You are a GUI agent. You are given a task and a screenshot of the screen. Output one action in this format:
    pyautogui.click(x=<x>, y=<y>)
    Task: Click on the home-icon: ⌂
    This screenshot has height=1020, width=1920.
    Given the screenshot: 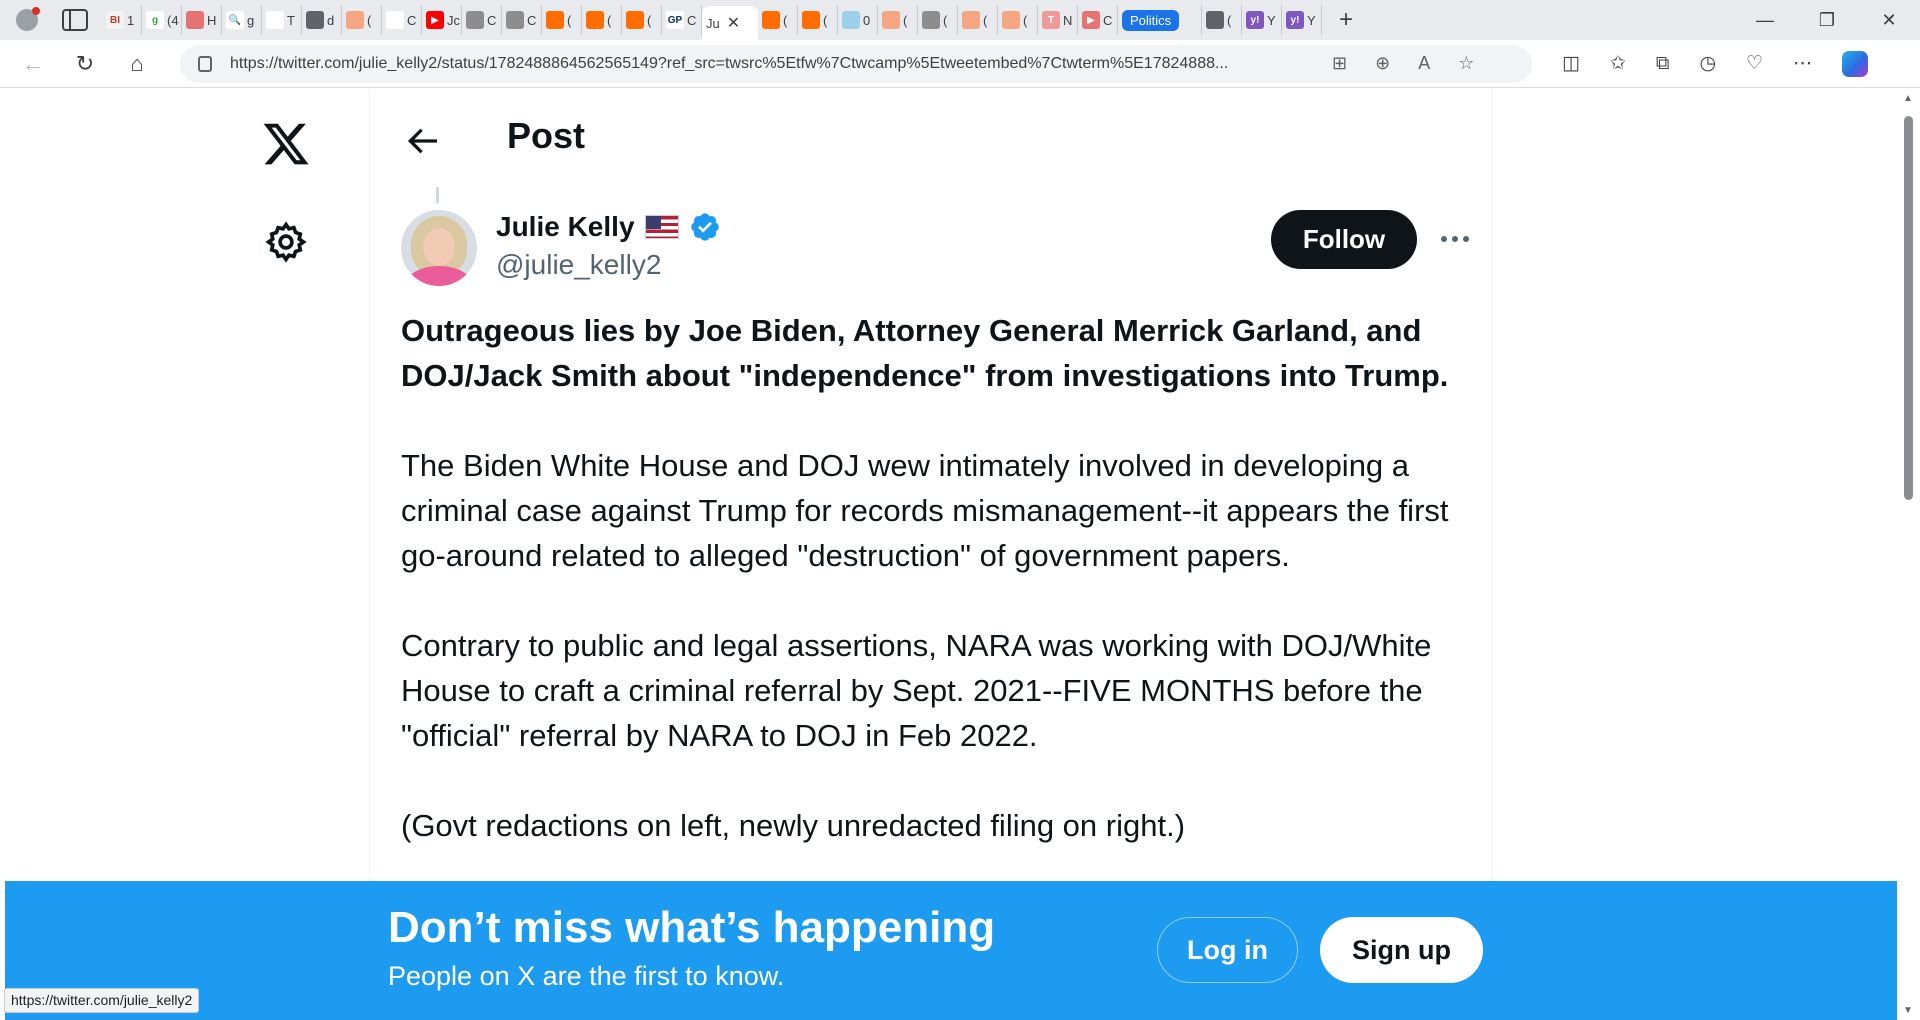 What is the action you would take?
    pyautogui.click(x=137, y=64)
    